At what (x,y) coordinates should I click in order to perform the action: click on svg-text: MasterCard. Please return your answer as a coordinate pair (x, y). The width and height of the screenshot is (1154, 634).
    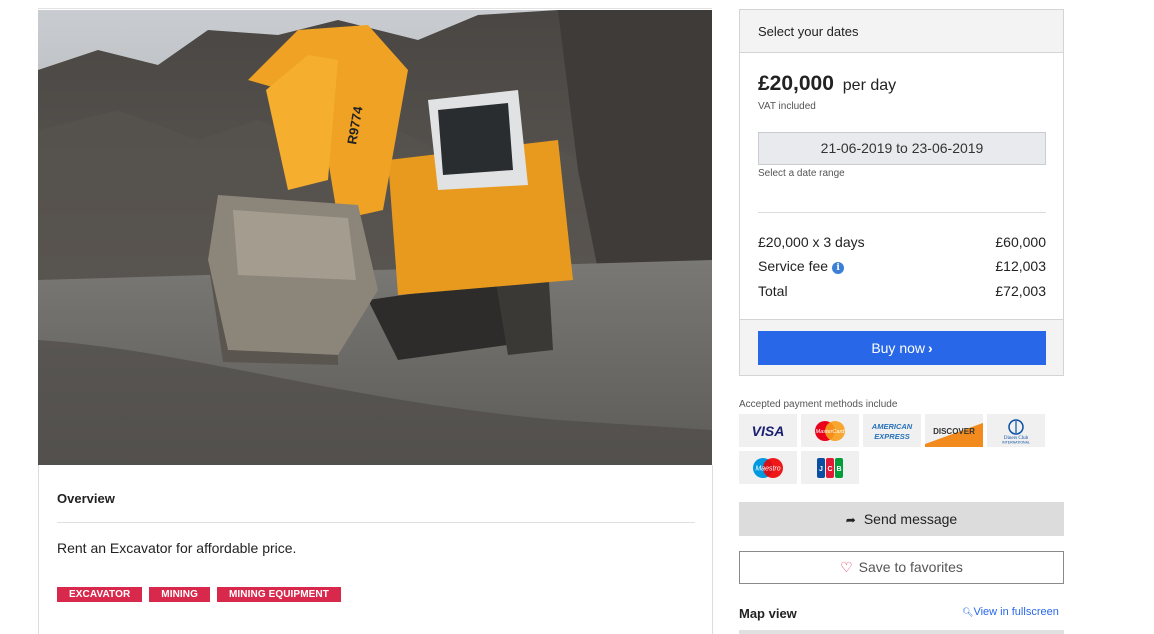
    Looking at the image, I should click on (831, 432).